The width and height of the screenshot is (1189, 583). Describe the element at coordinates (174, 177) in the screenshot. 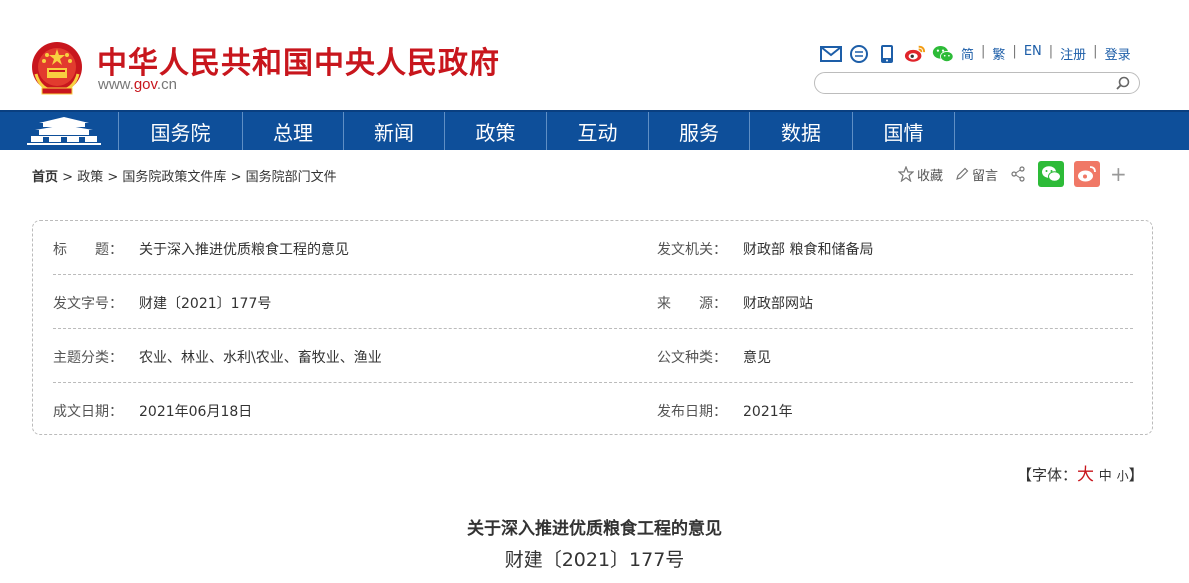

I see `breadcrumb-item: 国务院政策文件库` at that location.